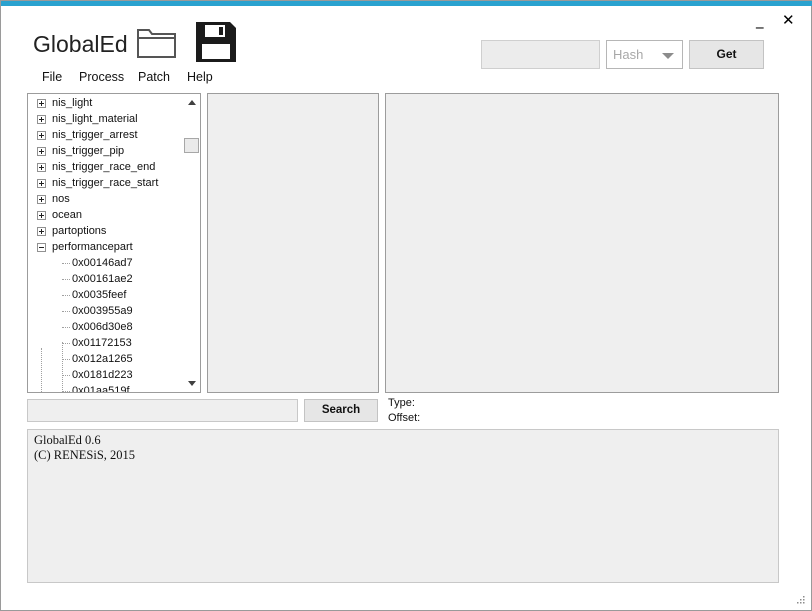  Describe the element at coordinates (80, 44) in the screenshot. I see `app-title: GlobalEd` at that location.